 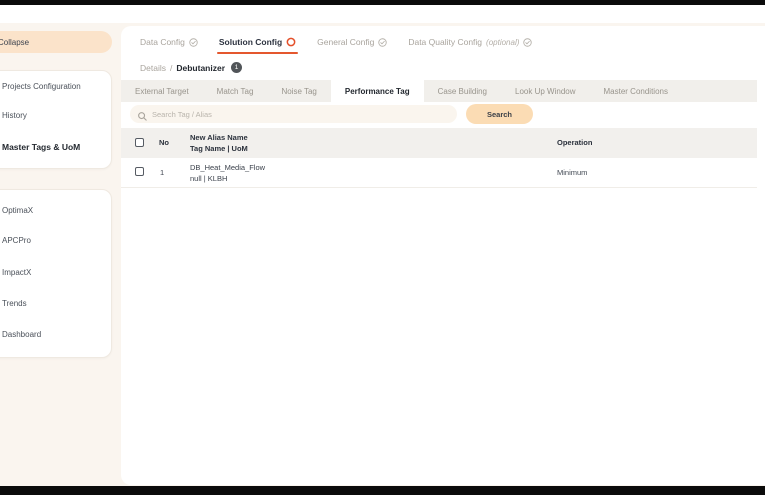 I want to click on step-general-config-label: General Config, so click(x=346, y=42).